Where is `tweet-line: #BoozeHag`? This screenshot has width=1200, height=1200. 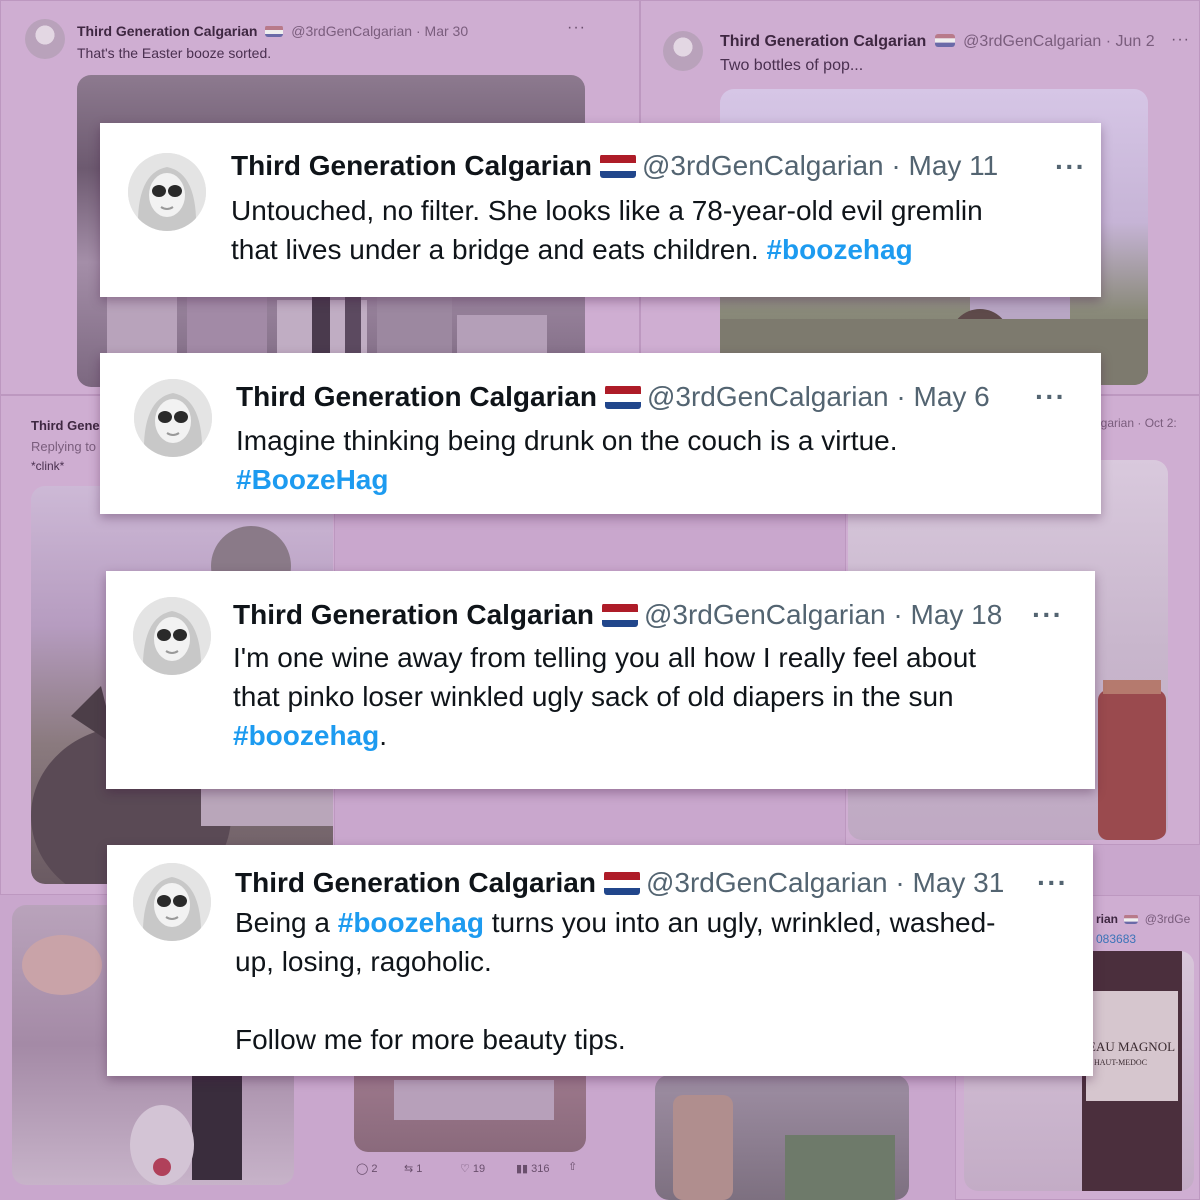
tweet-line: #BoozeHag is located at coordinates (567, 479).